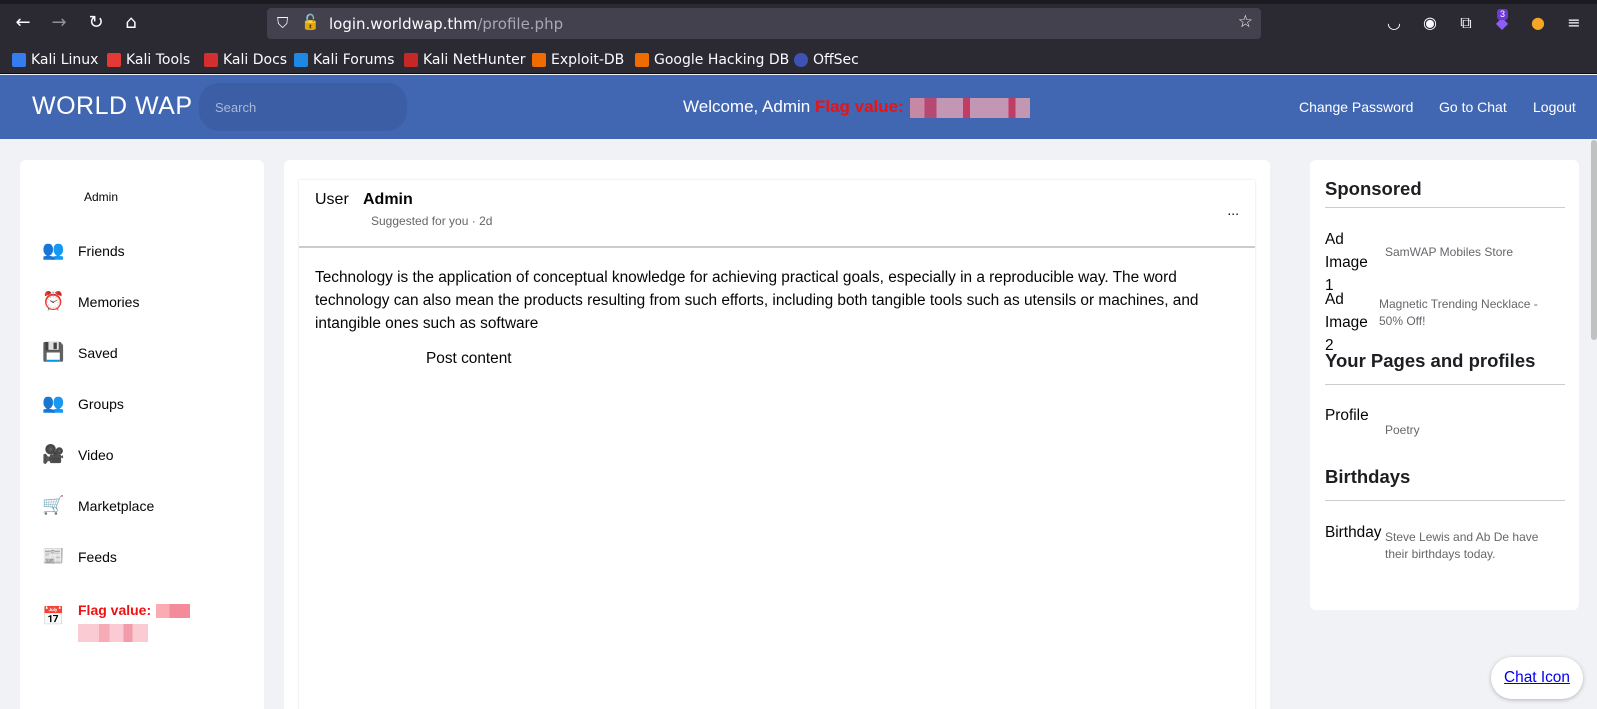  What do you see at coordinates (53, 403) in the screenshot?
I see `groups-icon: 👥` at bounding box center [53, 403].